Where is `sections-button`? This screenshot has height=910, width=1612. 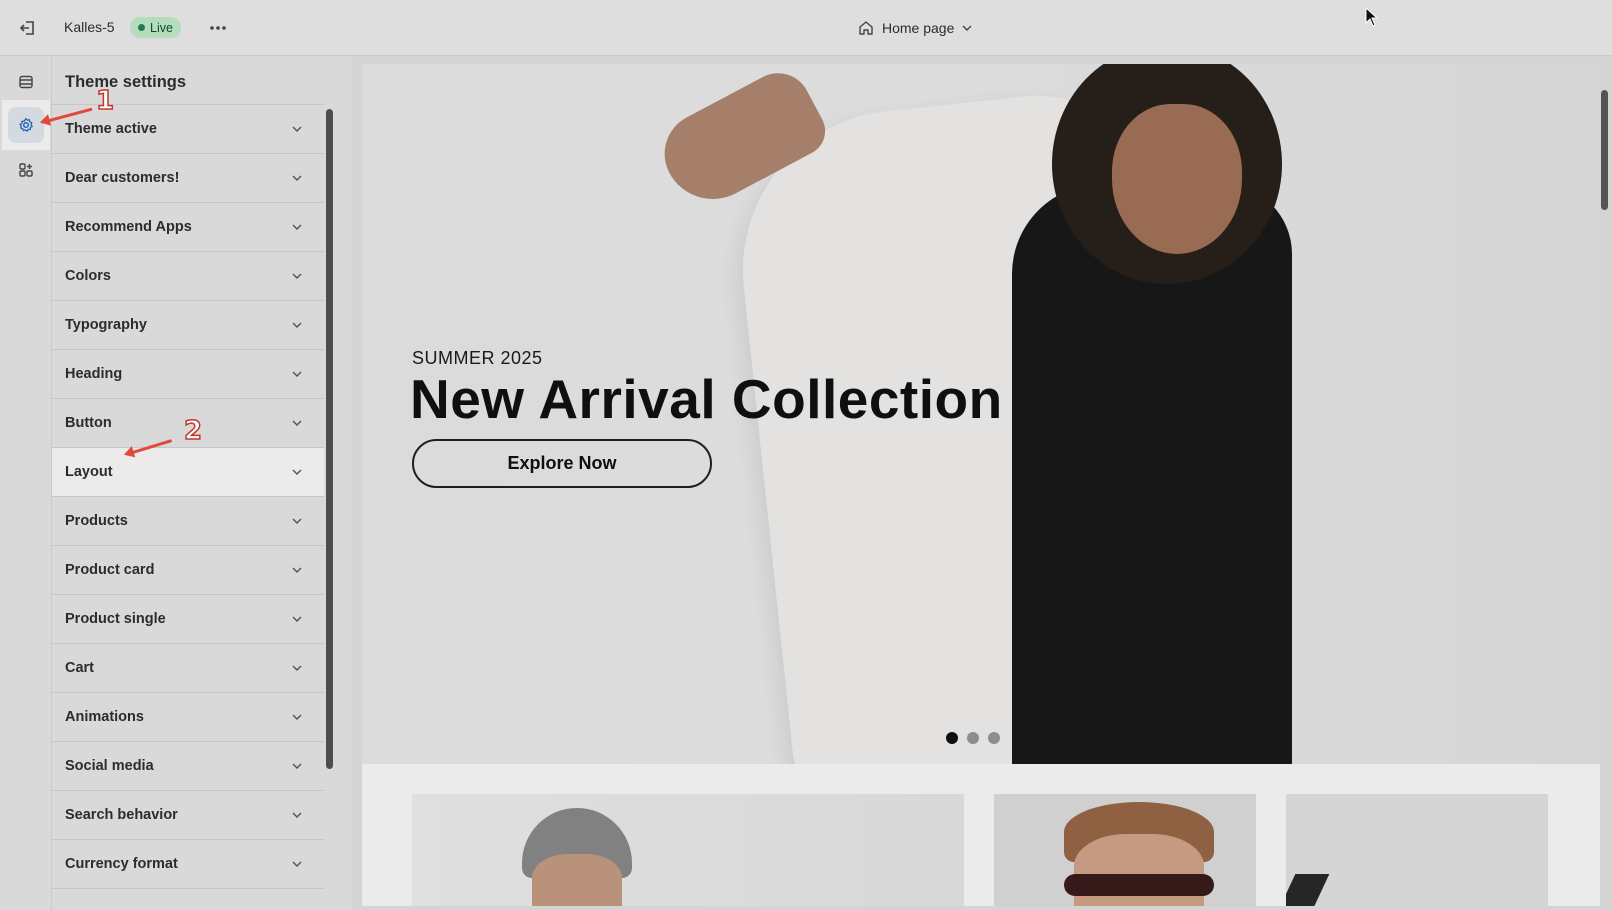 sections-button is located at coordinates (26, 82).